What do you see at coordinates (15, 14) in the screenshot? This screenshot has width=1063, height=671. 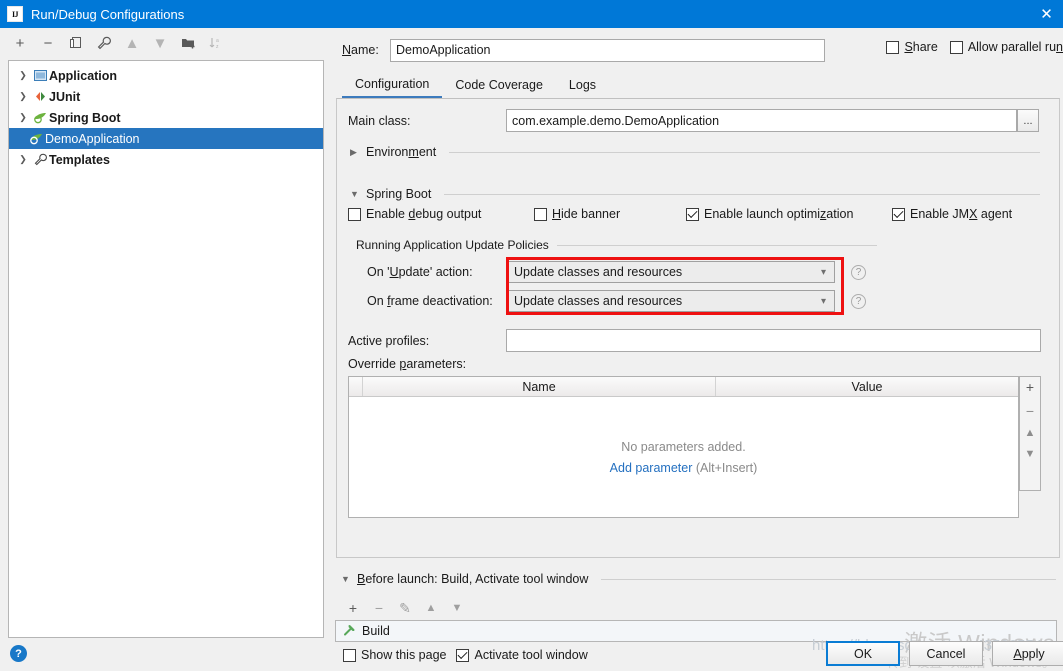 I see `intellij-logo-icon: IJ` at bounding box center [15, 14].